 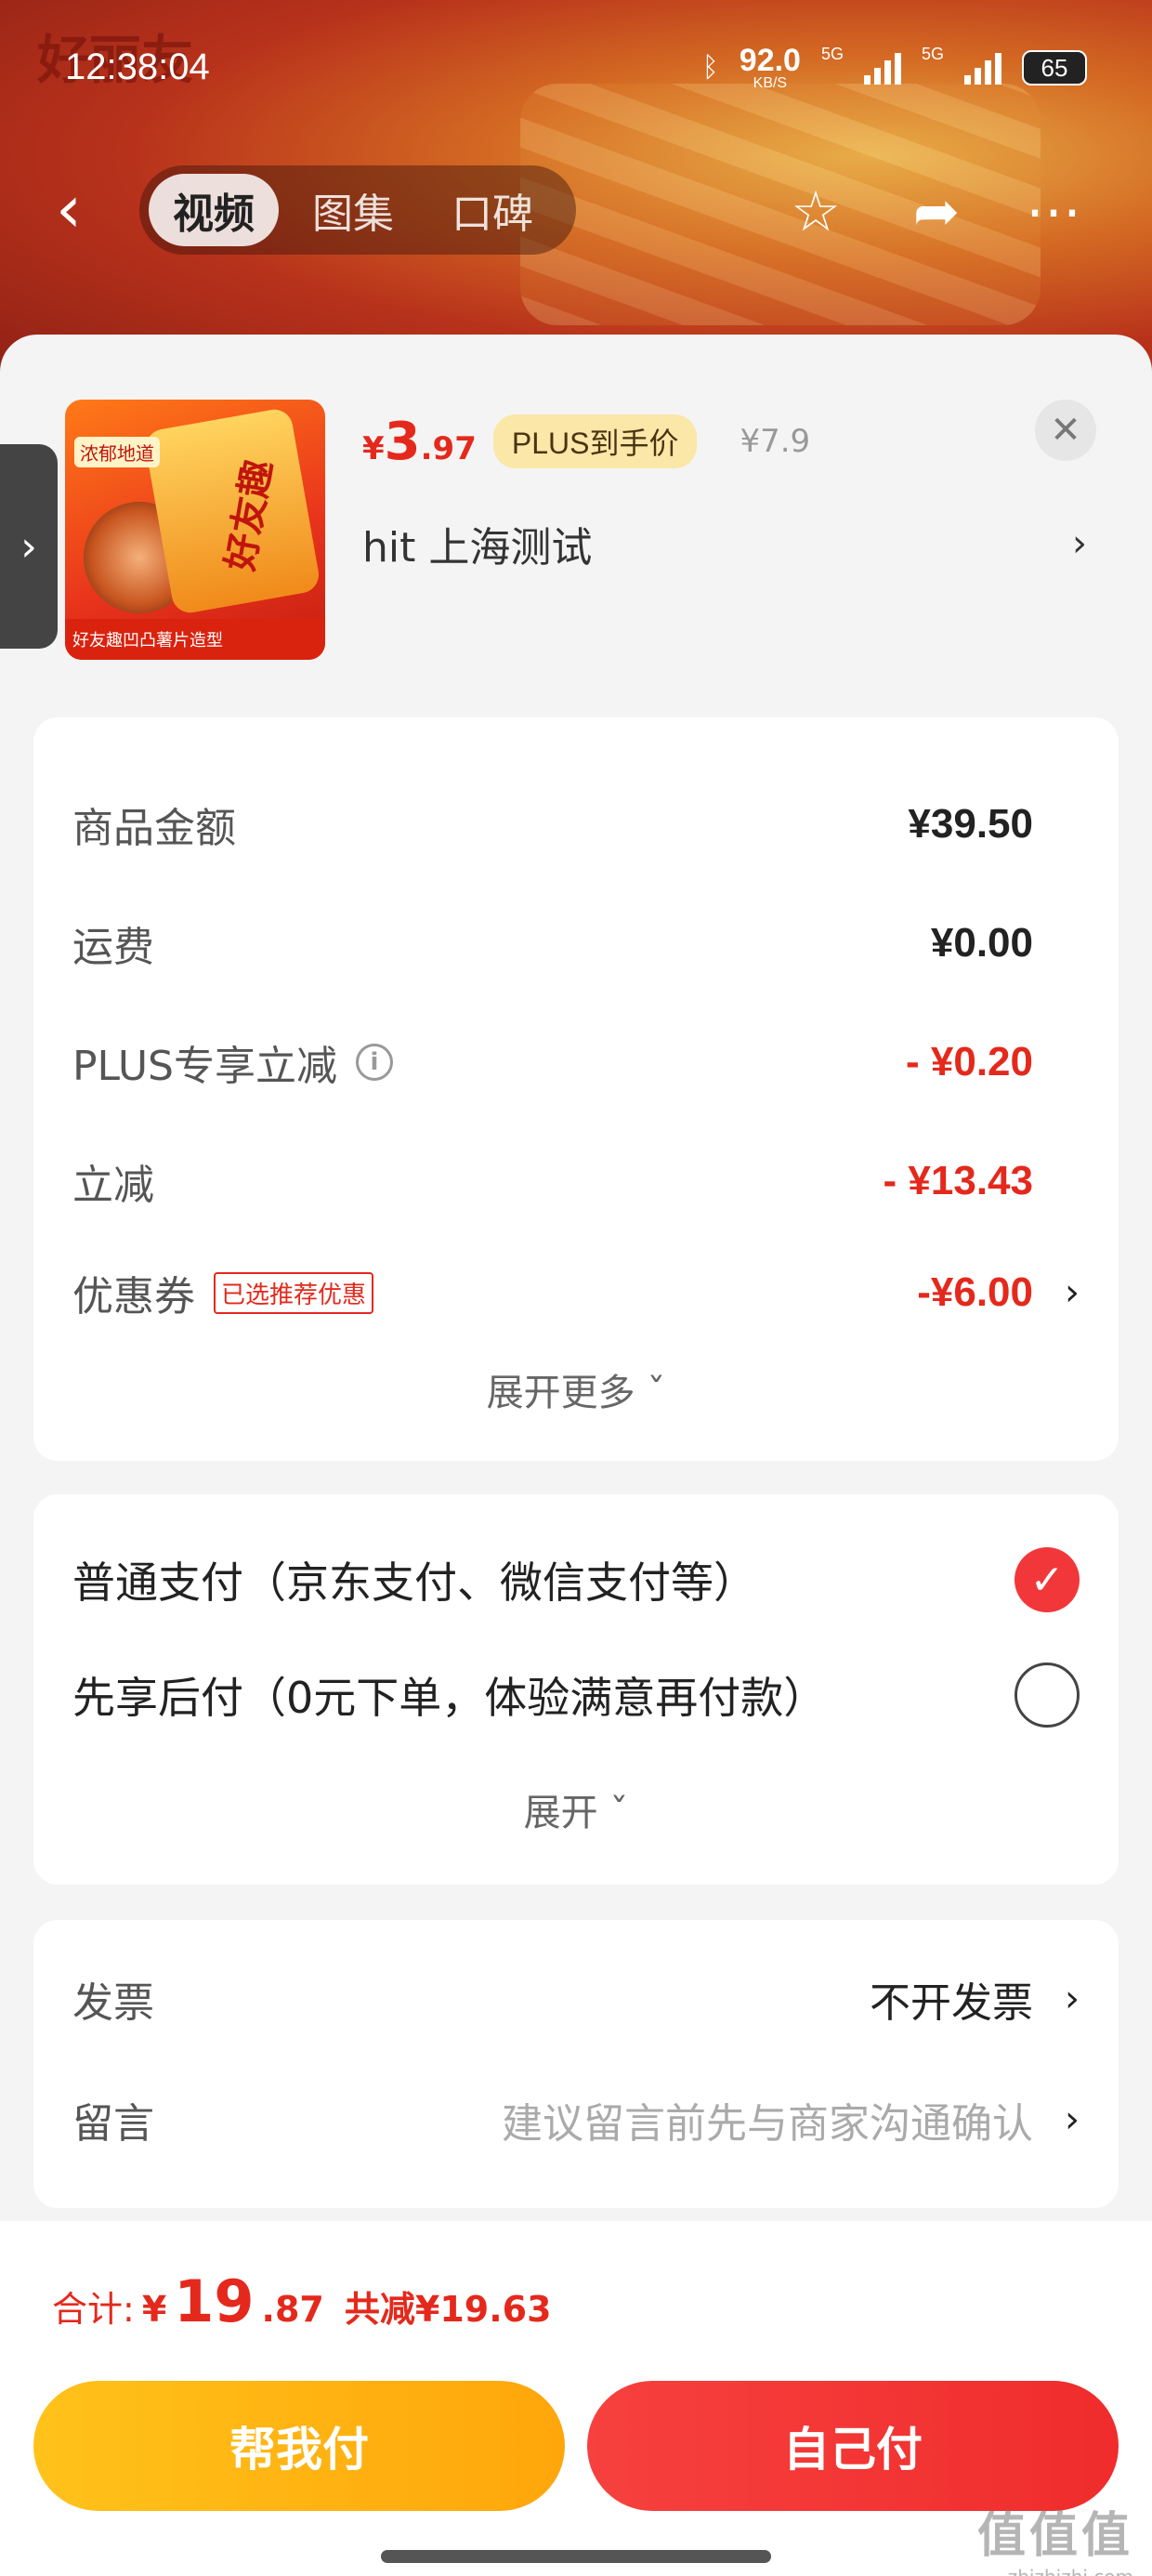 I want to click on plus-price-tag: PLUS到手价, so click(x=595, y=441).